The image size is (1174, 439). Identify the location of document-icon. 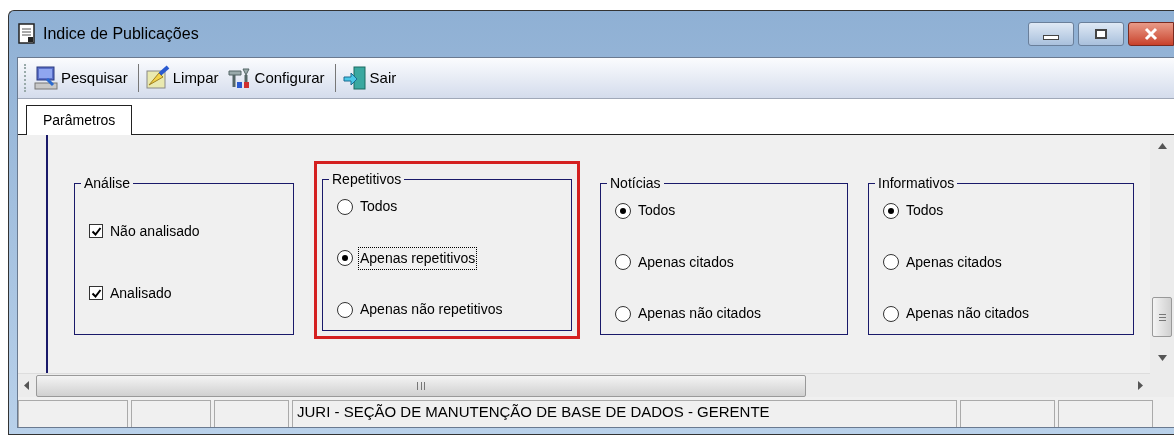
(27, 34).